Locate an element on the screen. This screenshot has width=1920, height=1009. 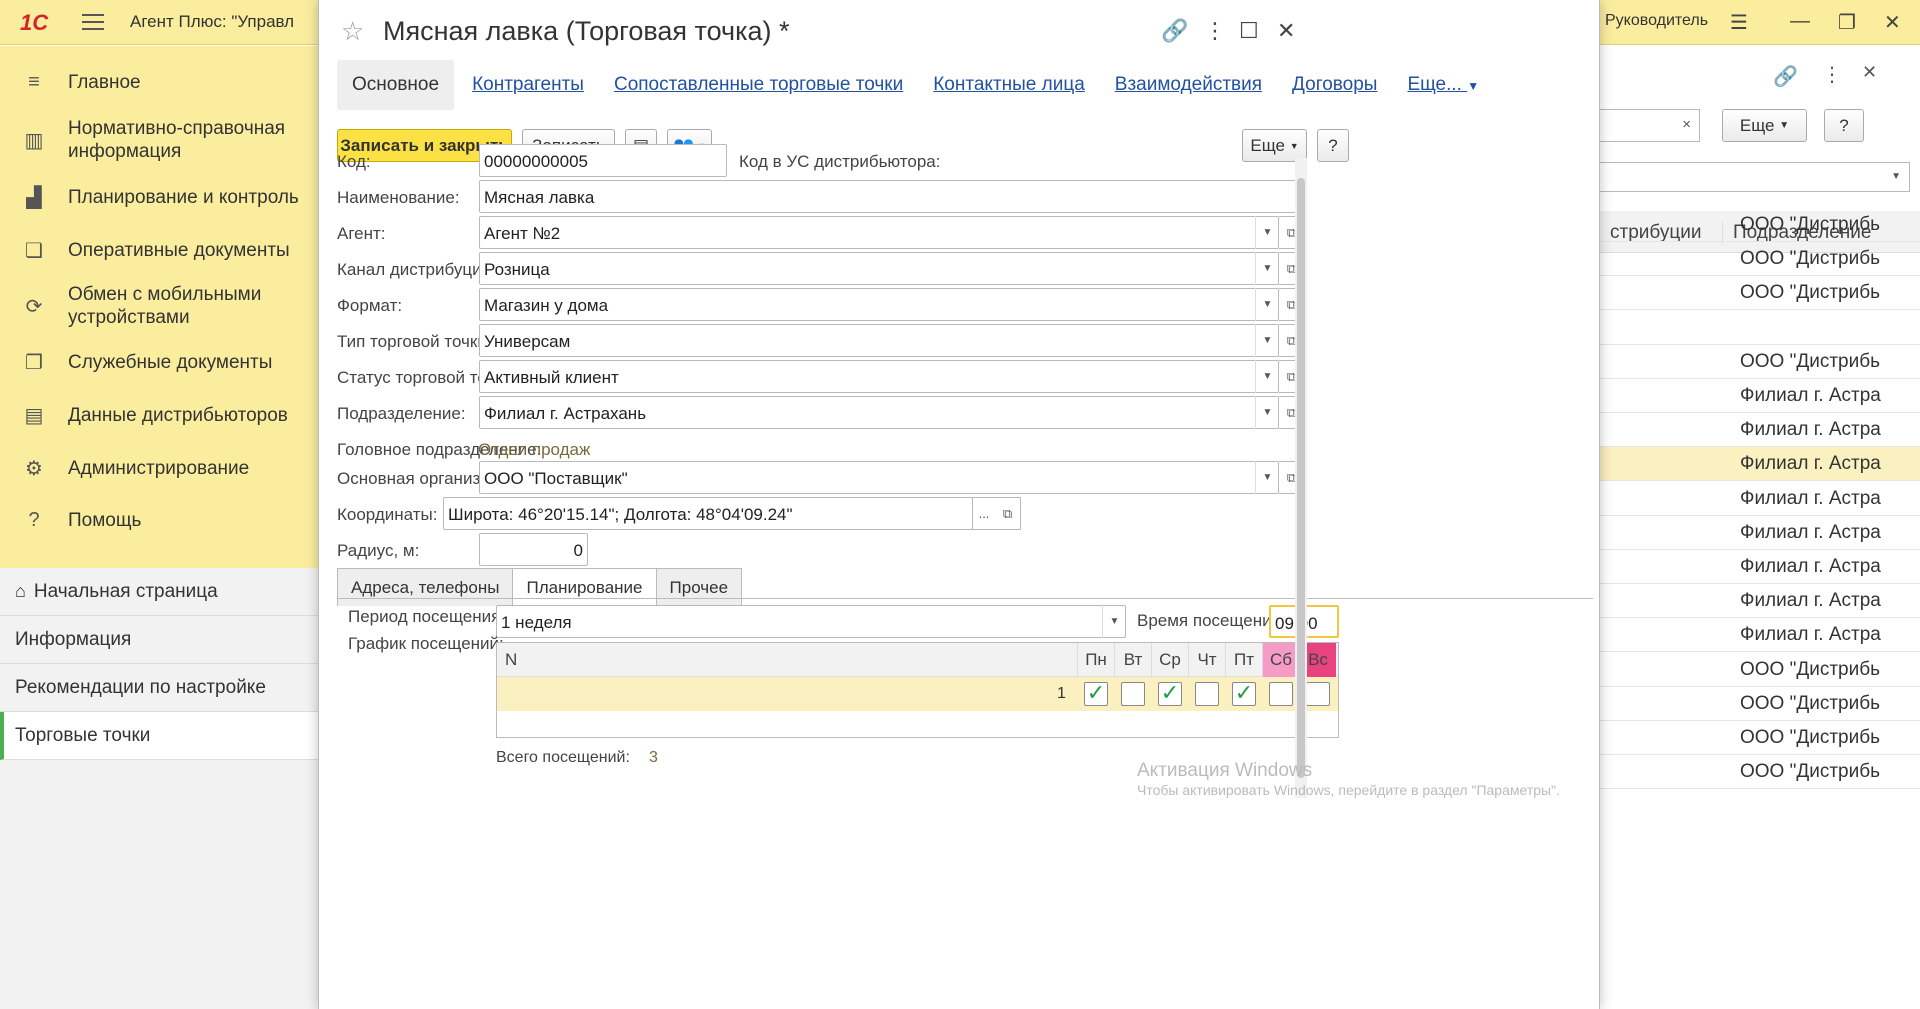
open-window-recommendations: Рекомендации по настройке is located at coordinates (159, 688).